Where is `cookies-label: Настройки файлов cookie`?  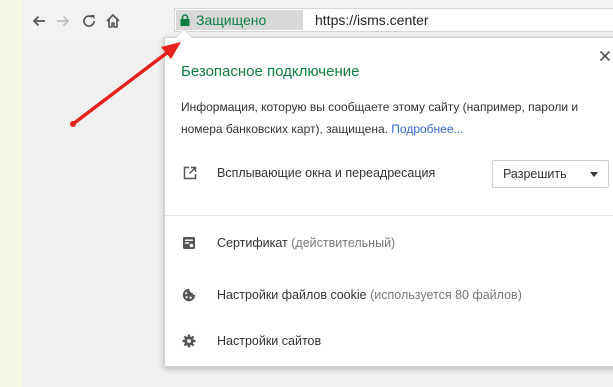 cookies-label: Настройки файлов cookie is located at coordinates (292, 295).